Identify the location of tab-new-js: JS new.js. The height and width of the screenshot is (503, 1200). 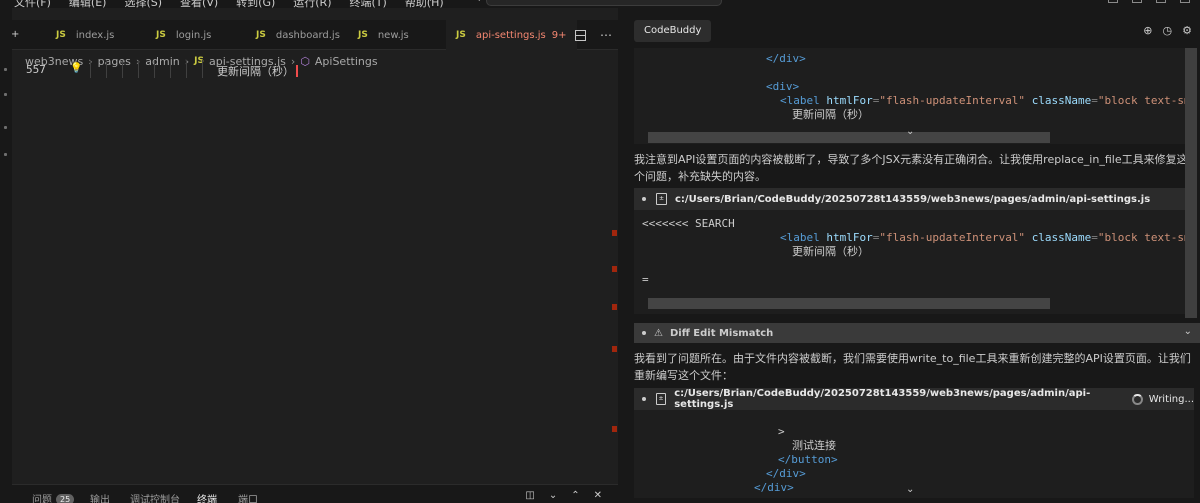
(383, 35).